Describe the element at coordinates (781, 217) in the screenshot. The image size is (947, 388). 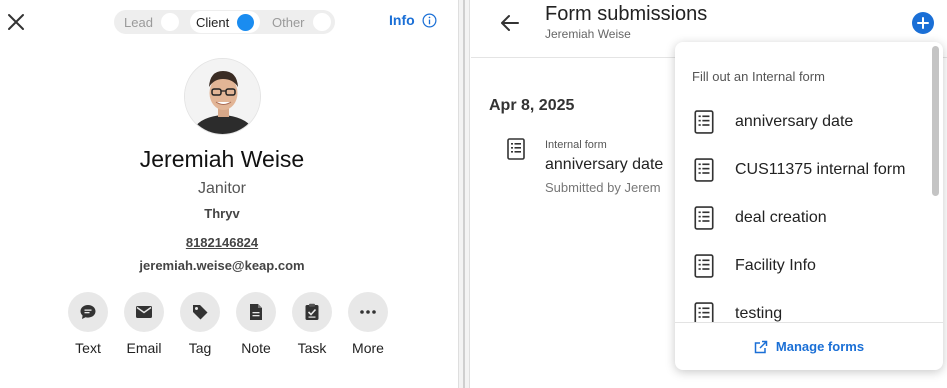
I see `dropdown-item-label: deal creation` at that location.